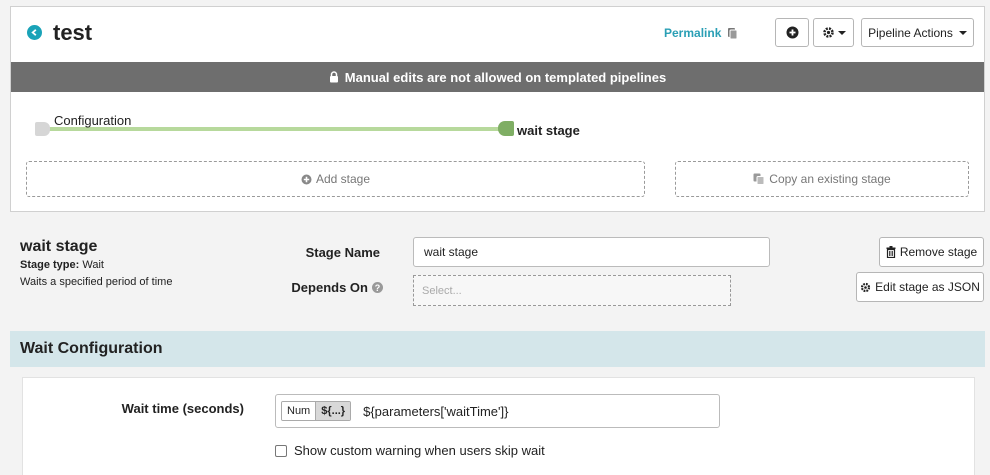 The image size is (990, 475). I want to click on add-stage-label: Add stage, so click(343, 179).